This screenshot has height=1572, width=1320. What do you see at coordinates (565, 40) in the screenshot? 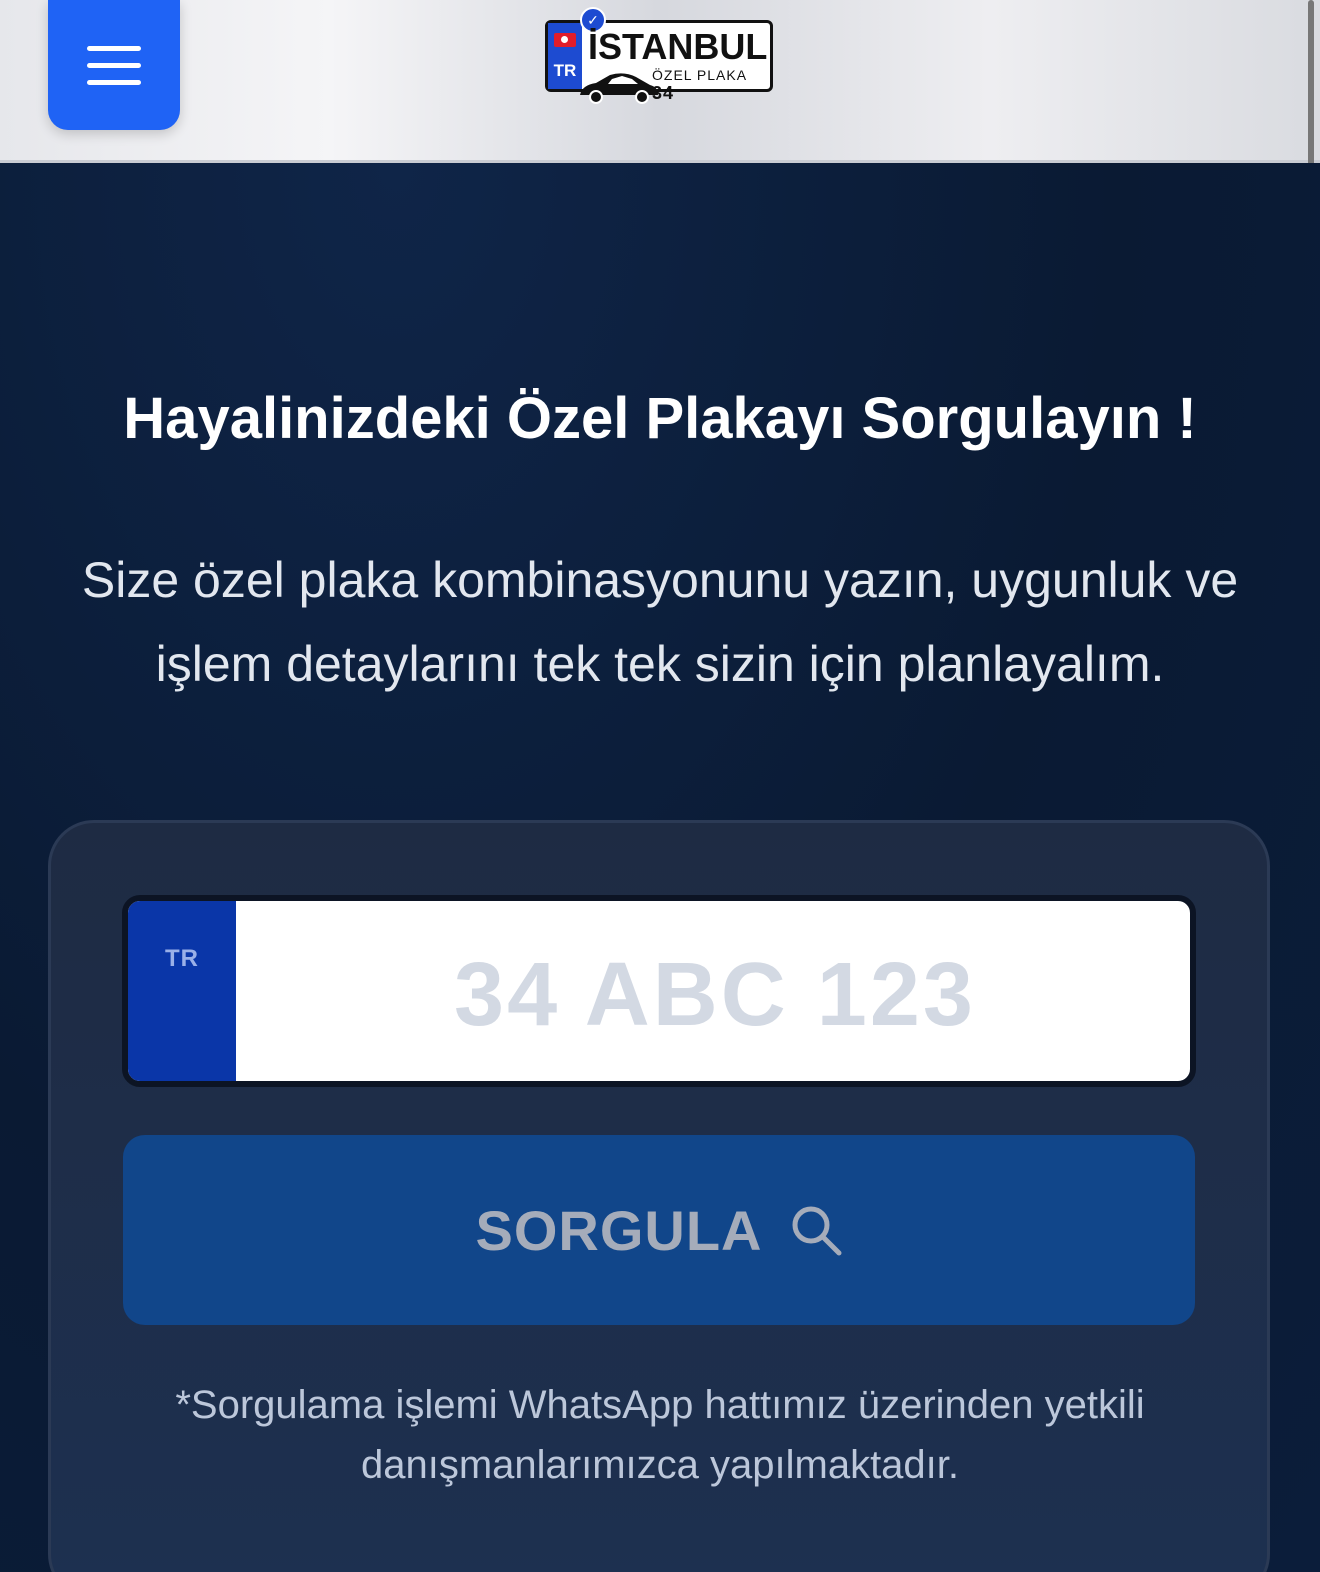
I see `turkish-flag-icon` at bounding box center [565, 40].